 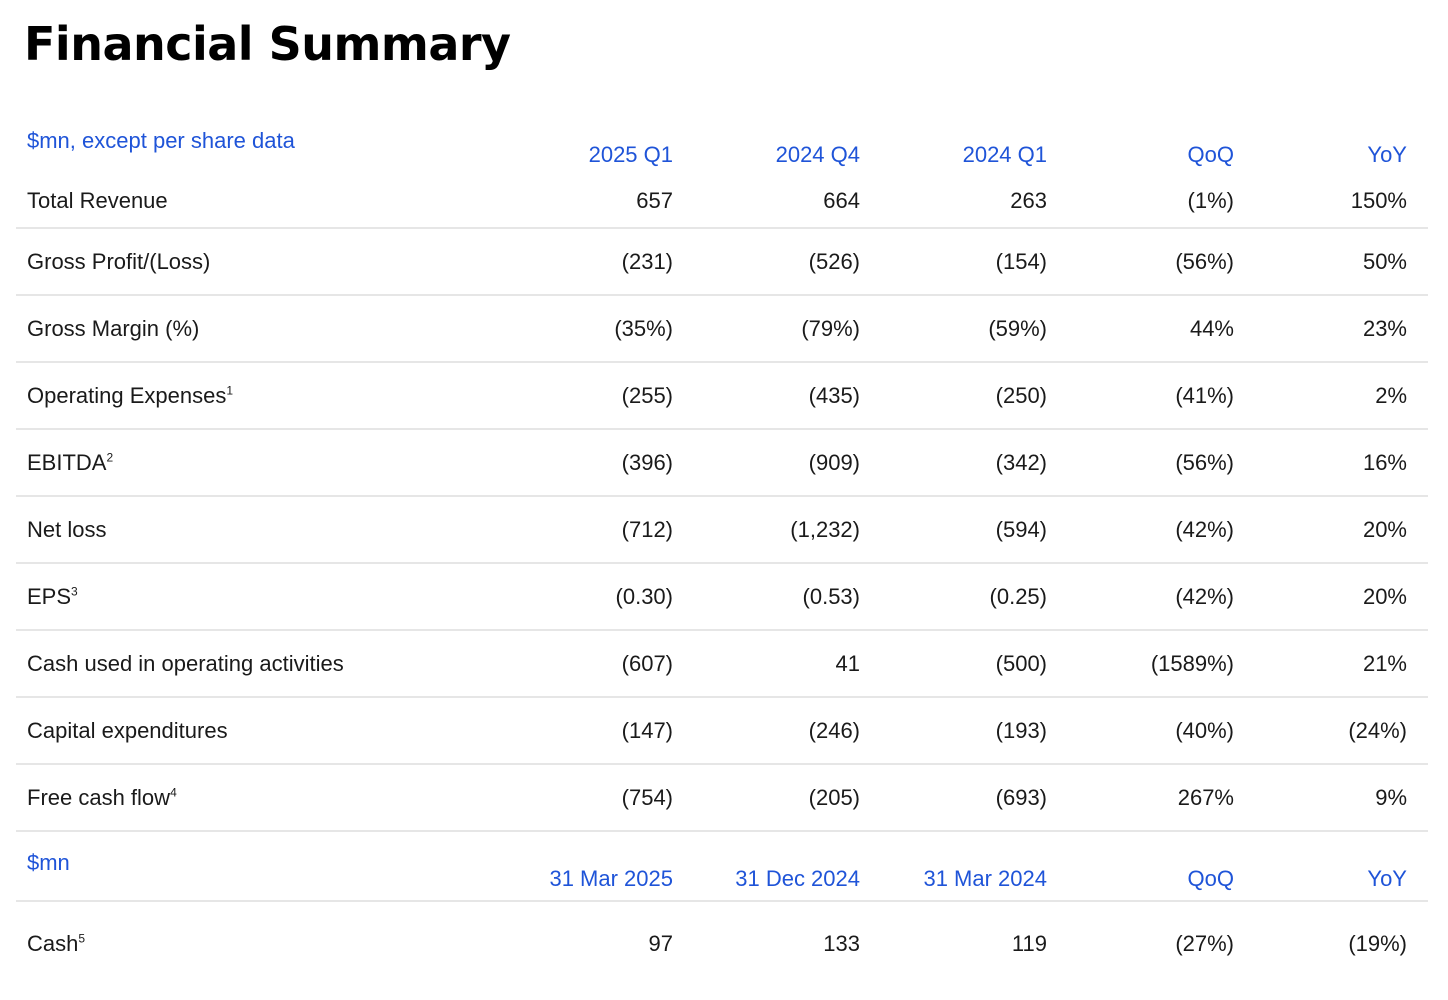 What do you see at coordinates (847, 663) in the screenshot?
I see `cell-value: 41` at bounding box center [847, 663].